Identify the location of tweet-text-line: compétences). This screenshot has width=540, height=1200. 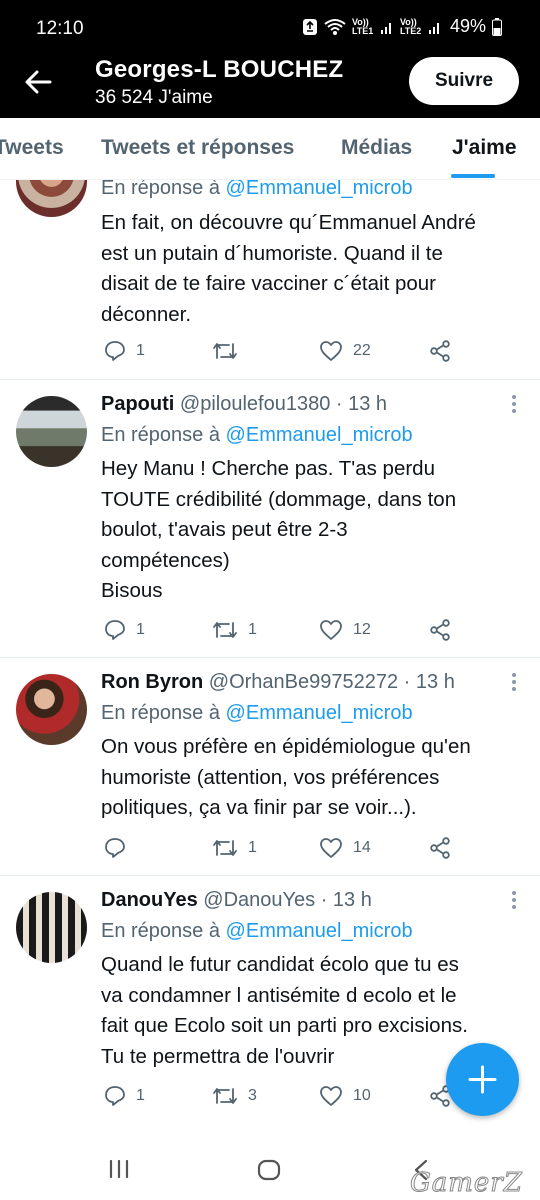
(165, 560).